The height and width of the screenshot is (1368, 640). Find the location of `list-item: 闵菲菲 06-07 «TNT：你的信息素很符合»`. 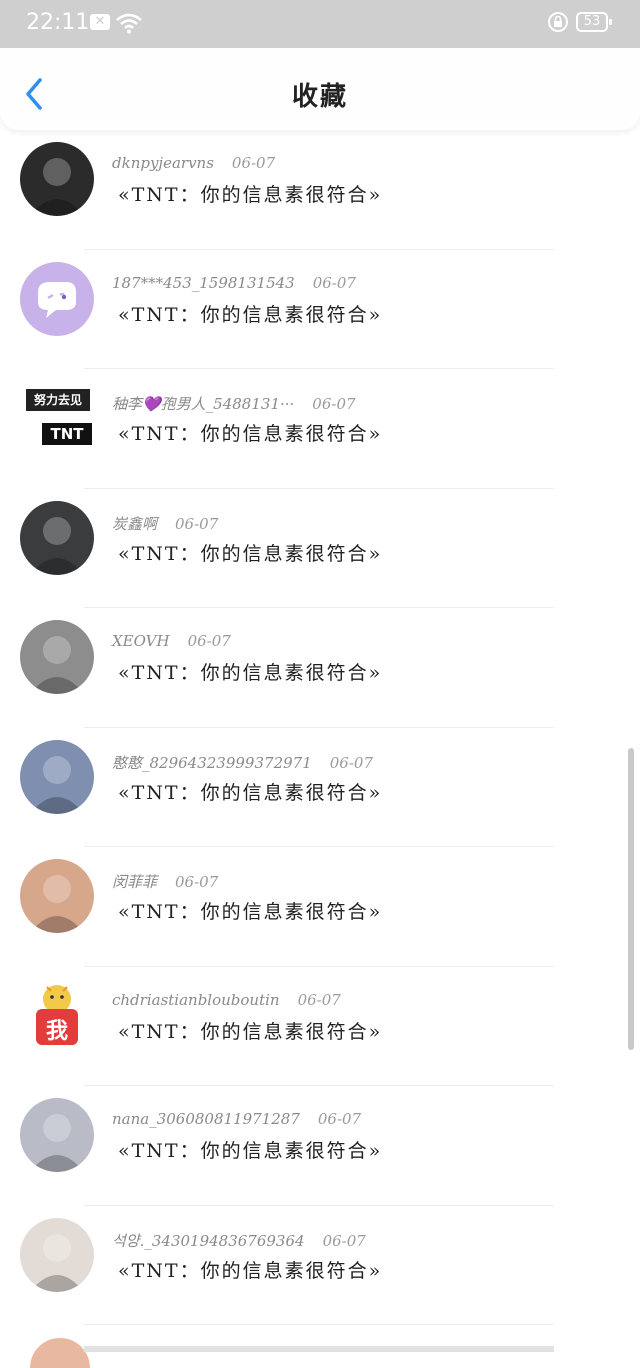

list-item: 闵菲菲 06-07 «TNT：你的信息素很符合» is located at coordinates (320, 907).